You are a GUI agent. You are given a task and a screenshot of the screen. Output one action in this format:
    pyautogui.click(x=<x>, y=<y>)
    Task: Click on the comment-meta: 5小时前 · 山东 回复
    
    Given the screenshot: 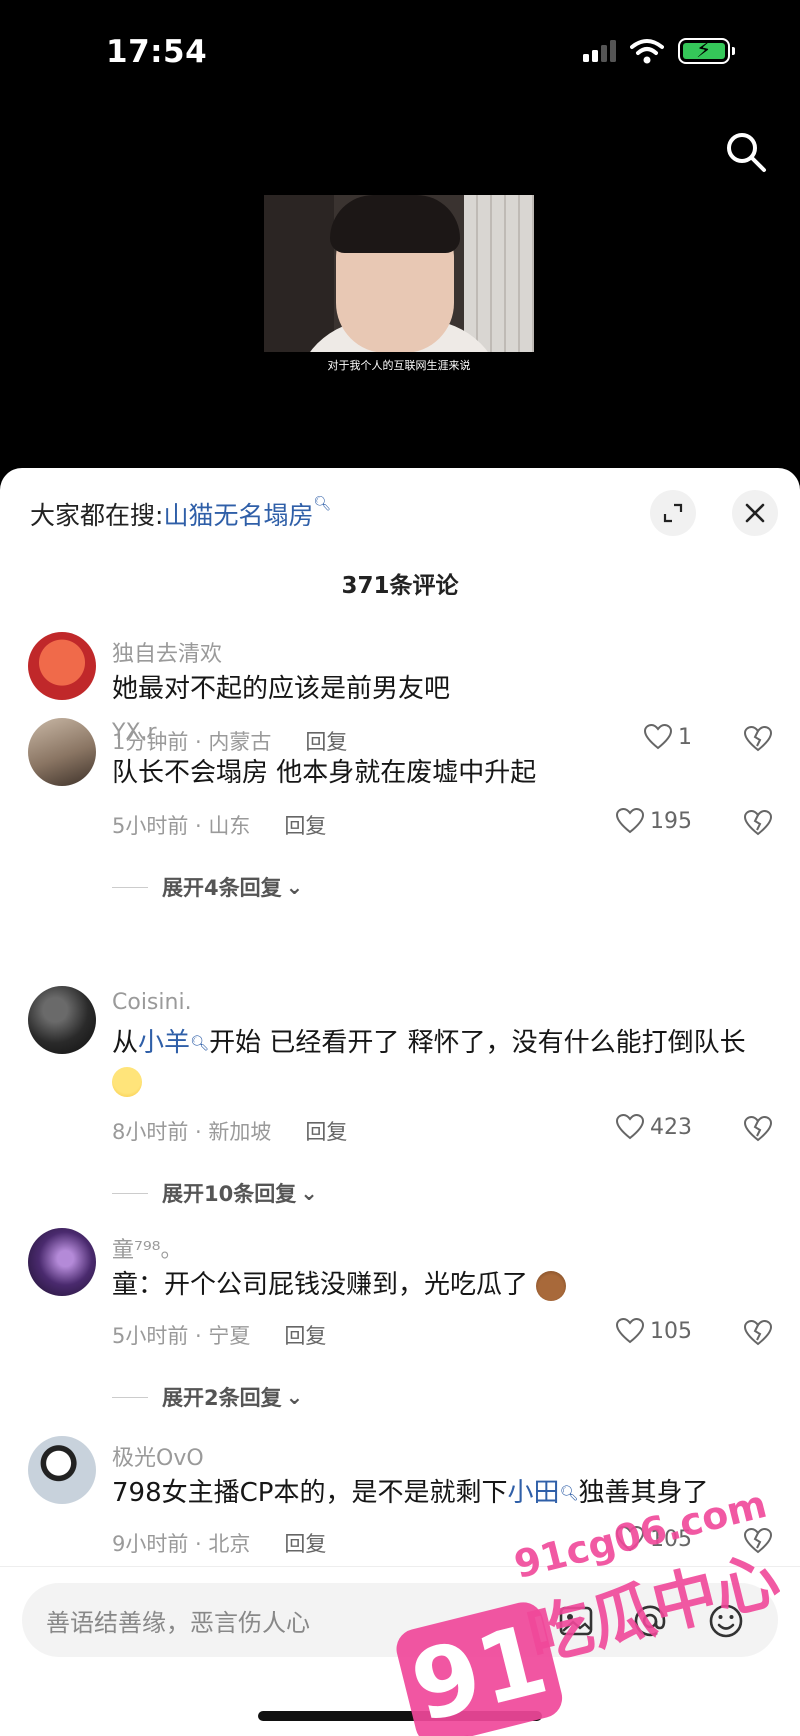 What is the action you would take?
    pyautogui.click(x=219, y=825)
    